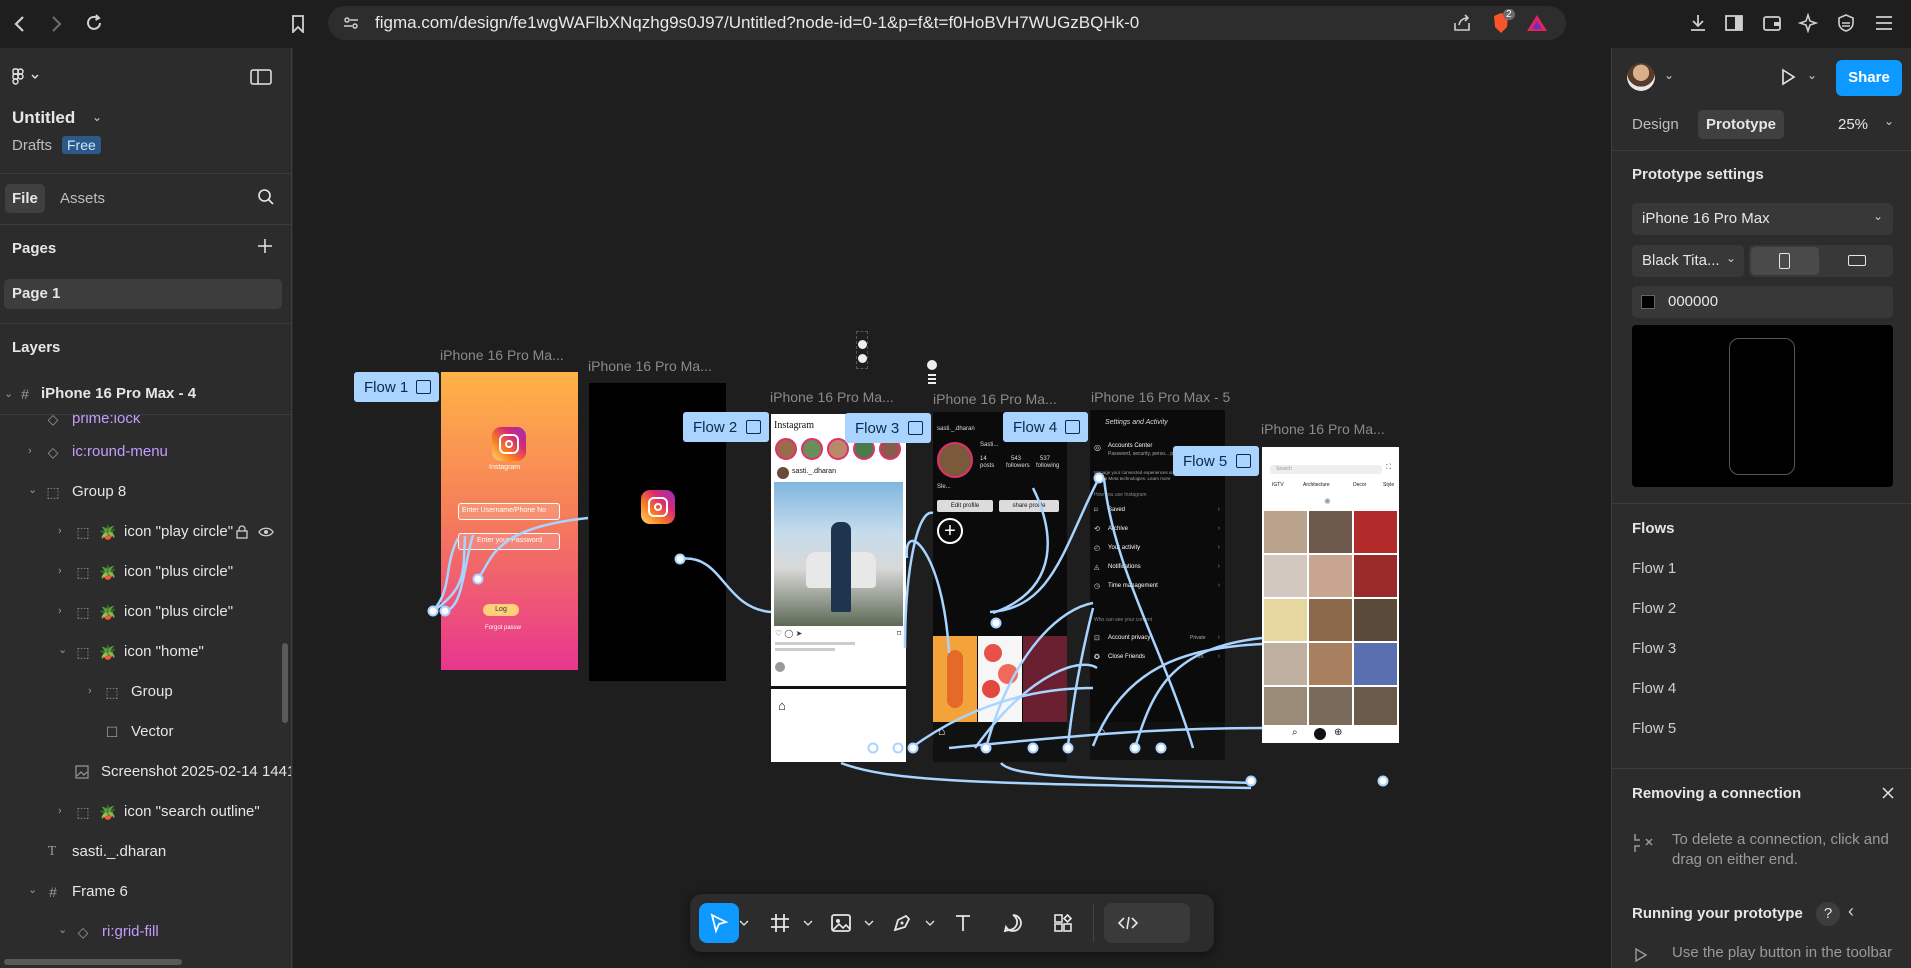  I want to click on layer-row: ⌄ ⬚ 🪴 icon "home", so click(145, 652).